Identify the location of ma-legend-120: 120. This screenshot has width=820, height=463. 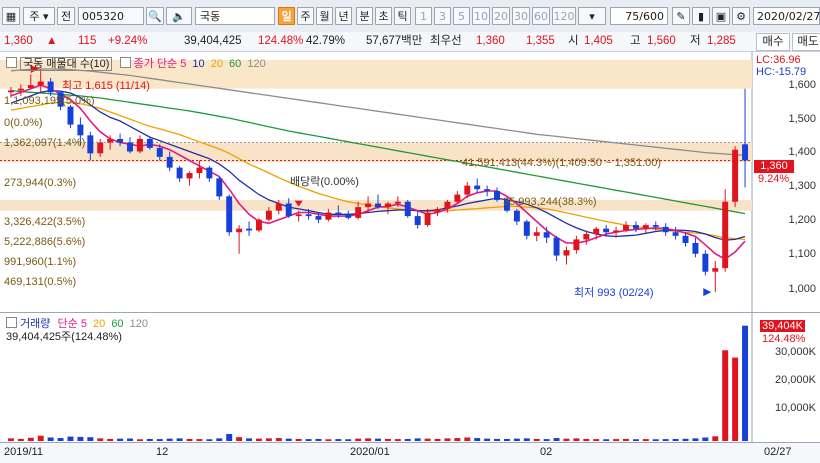
(256, 64).